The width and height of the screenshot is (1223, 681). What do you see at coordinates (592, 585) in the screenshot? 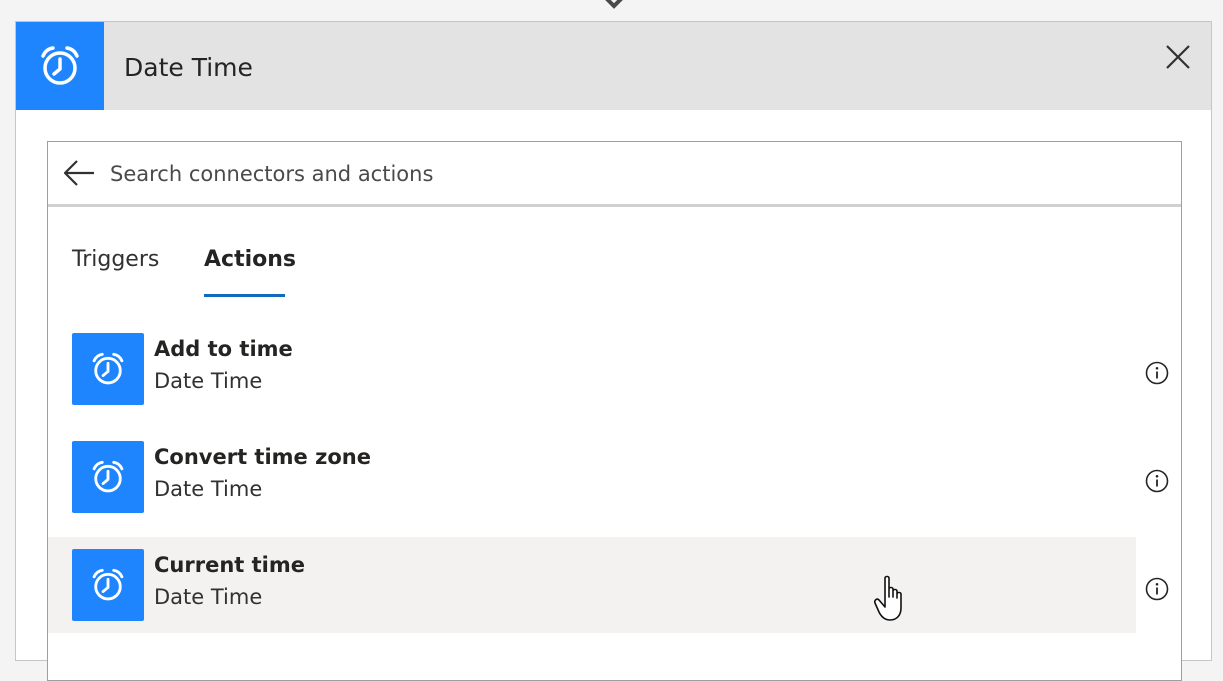
I see `action-item-current-time: Current time Date Time` at bounding box center [592, 585].